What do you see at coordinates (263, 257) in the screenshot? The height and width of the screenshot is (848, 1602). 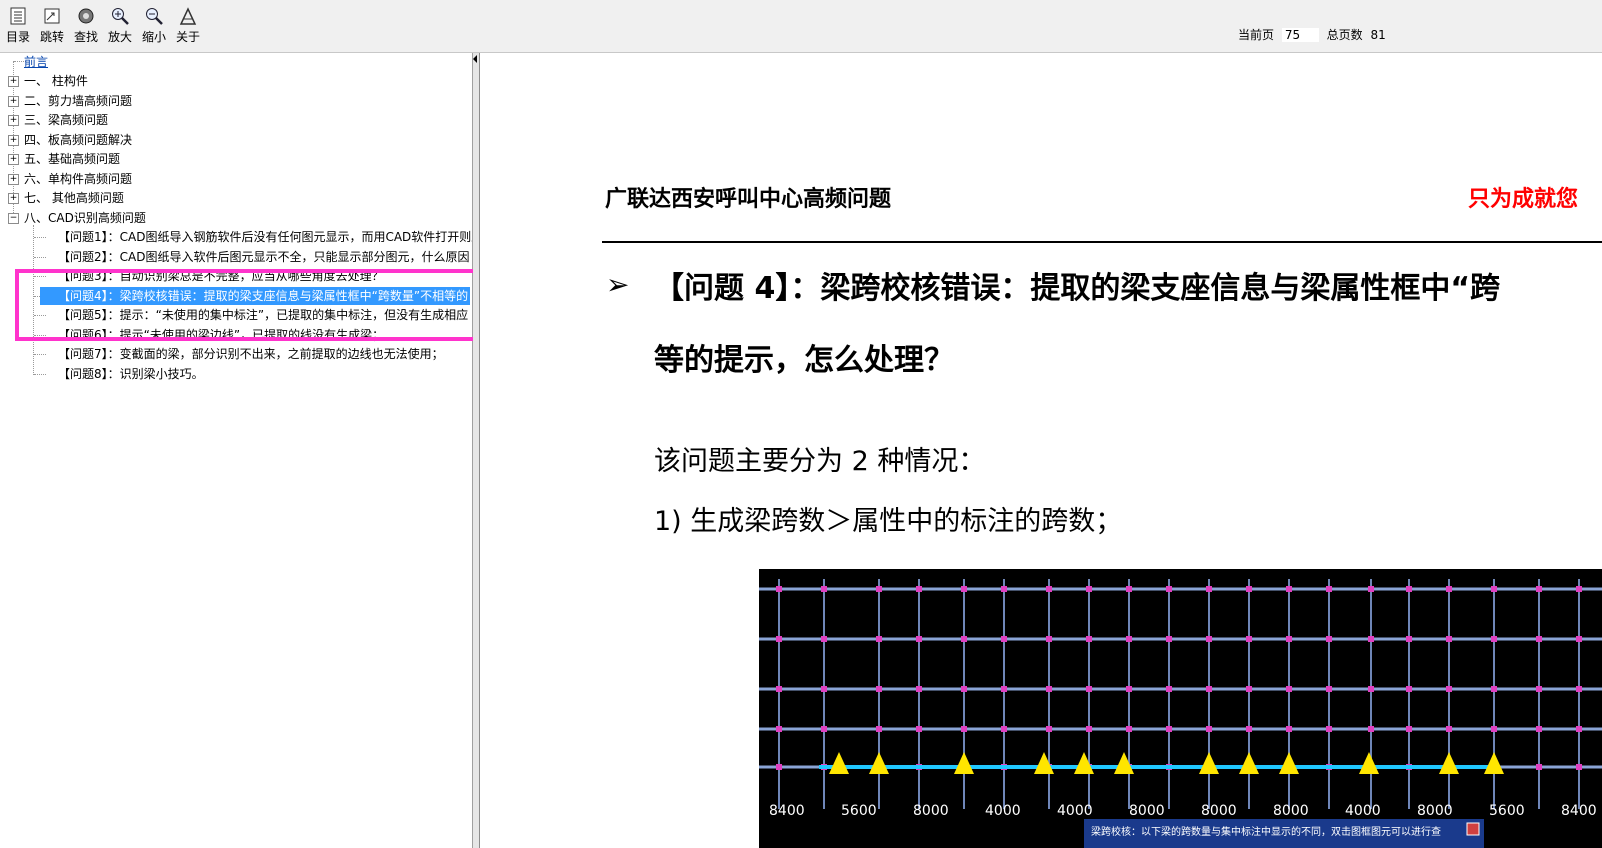 I see `tree-item-q2: 【问题2】：CAD图纸导入软件后图元显示不全，只能显示部分图元，什么原因` at bounding box center [263, 257].